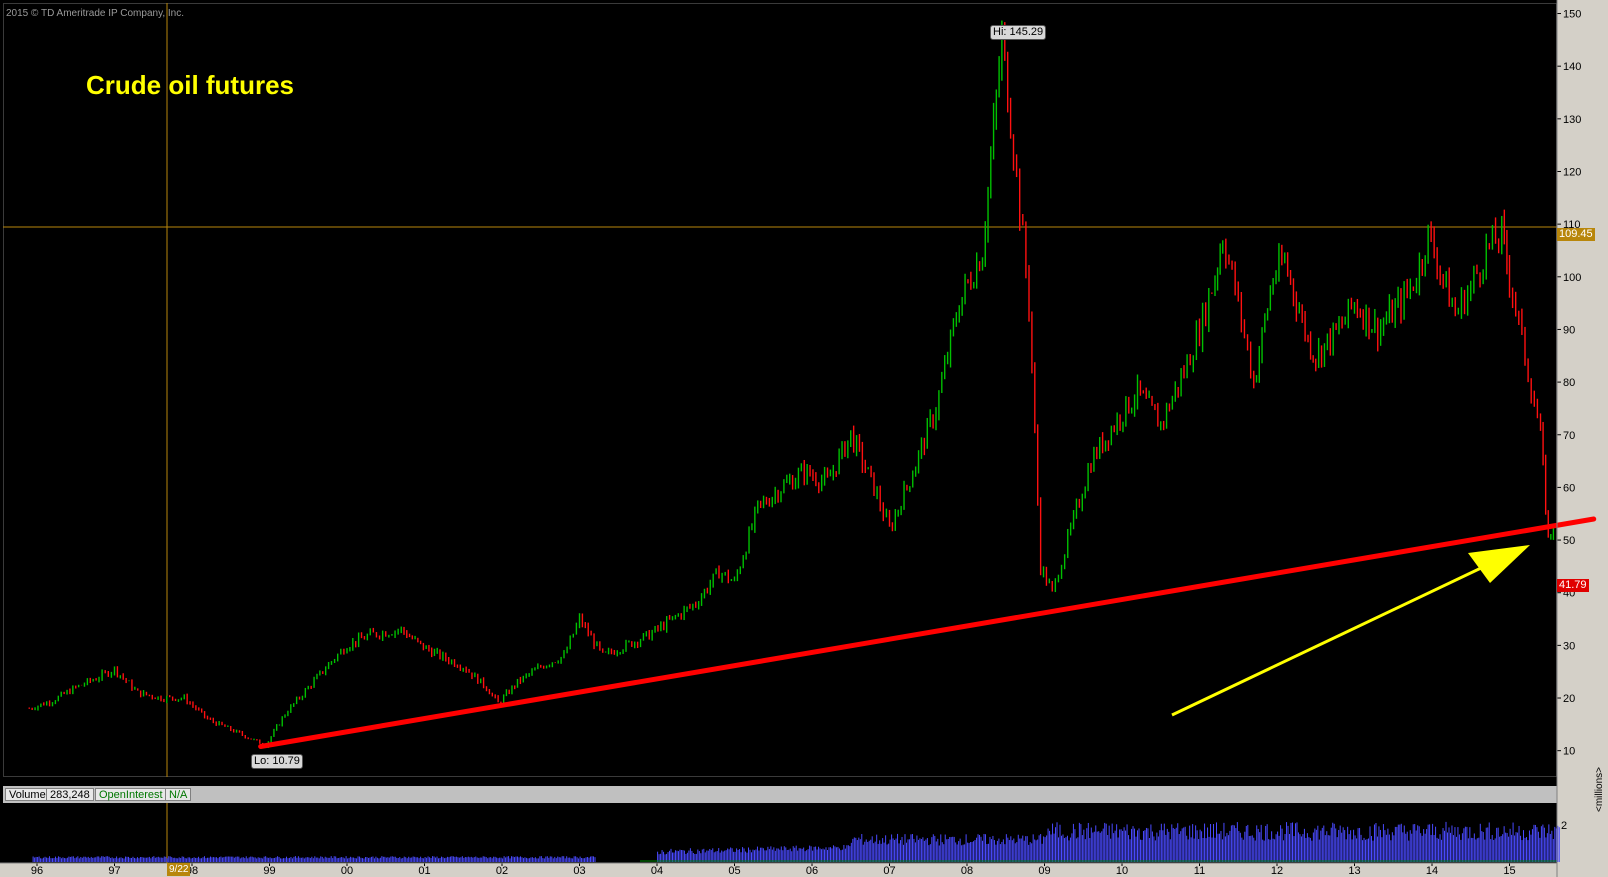 The image size is (1608, 877). I want to click on x-tick-label: 07, so click(889, 871).